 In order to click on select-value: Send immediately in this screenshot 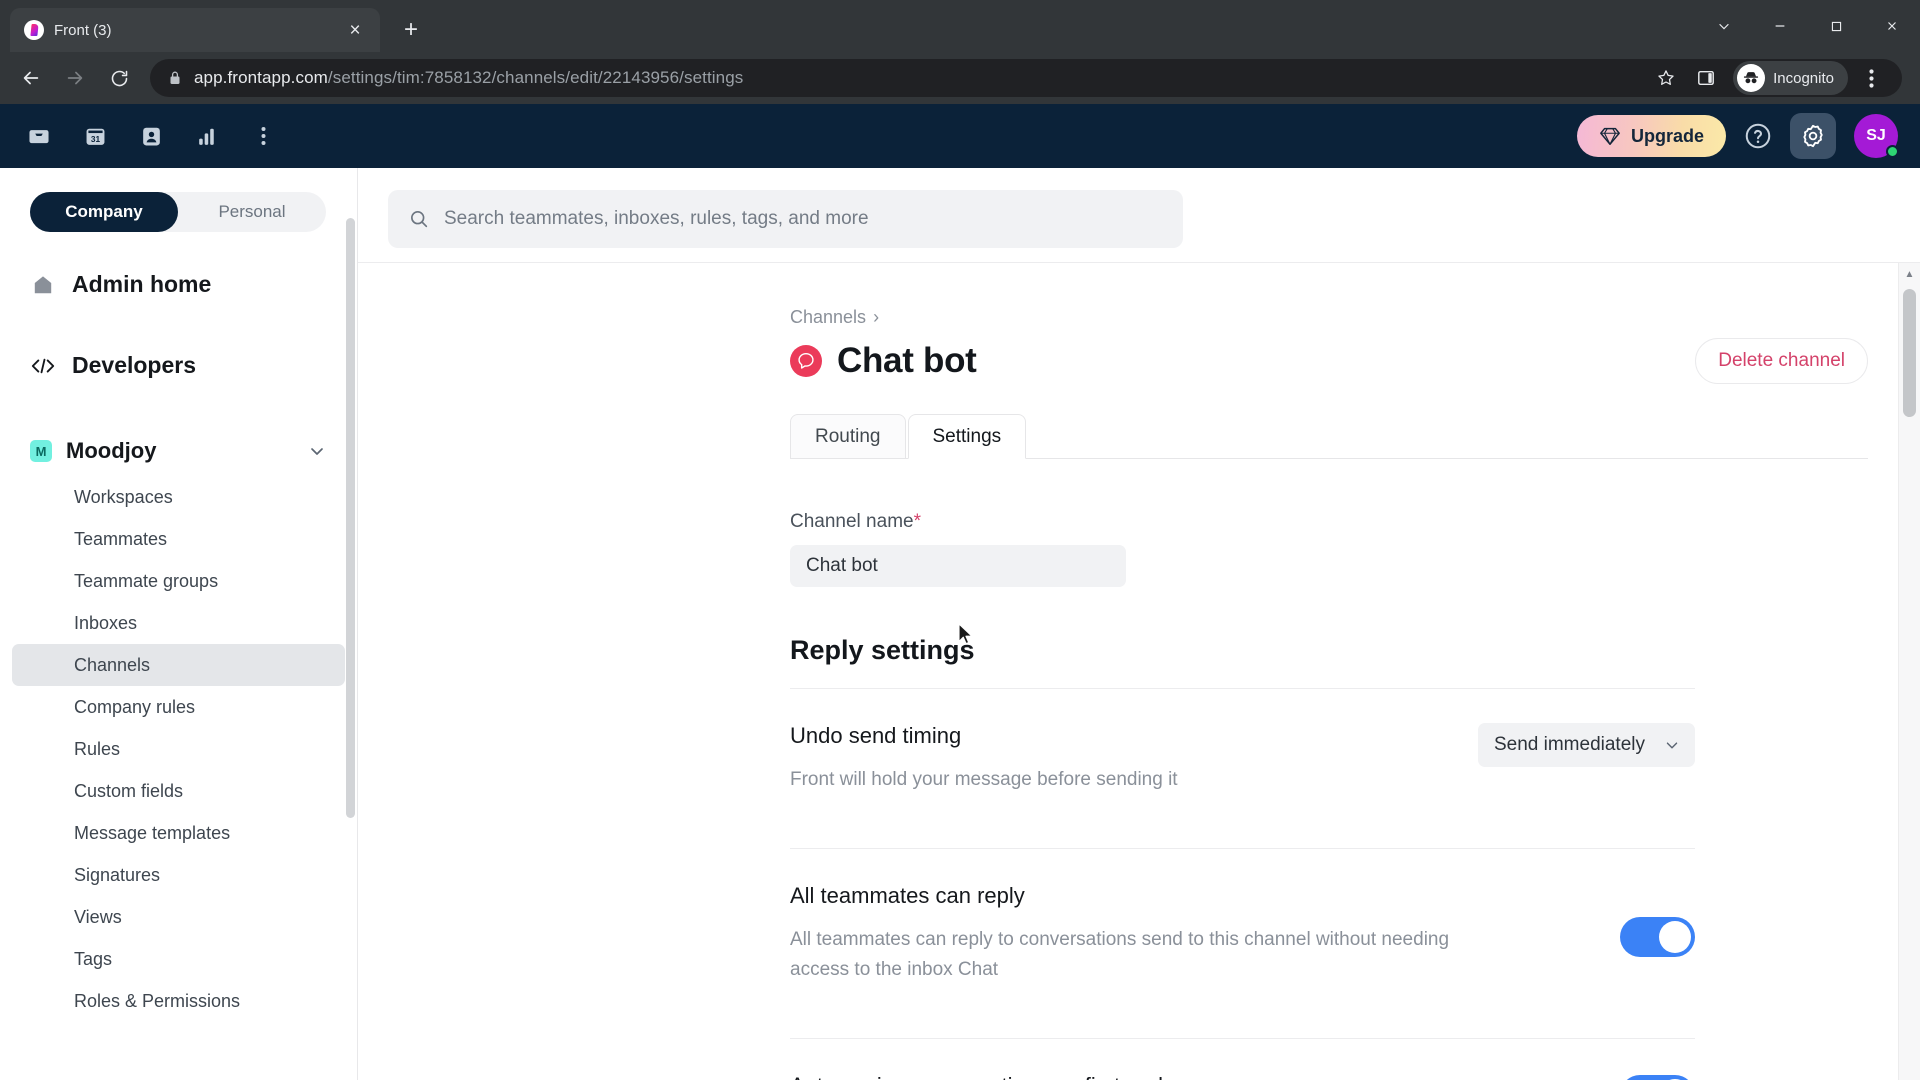, I will do `click(1569, 744)`.